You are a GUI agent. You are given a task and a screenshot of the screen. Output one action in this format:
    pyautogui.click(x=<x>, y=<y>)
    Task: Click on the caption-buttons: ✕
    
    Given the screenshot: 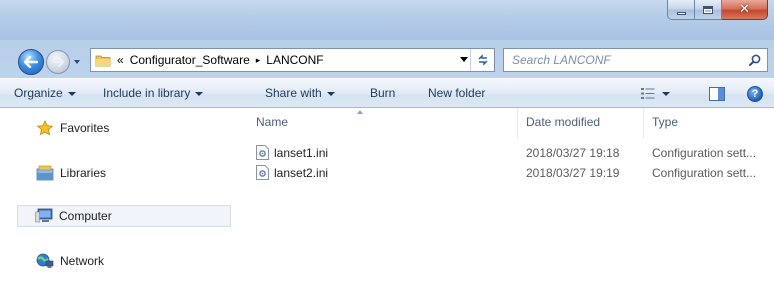 What is the action you would take?
    pyautogui.click(x=717, y=11)
    